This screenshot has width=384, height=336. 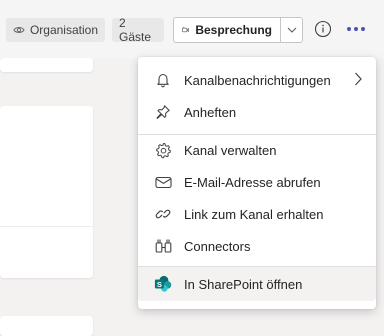 I want to click on sharepoint-icon: S, so click(x=163, y=284).